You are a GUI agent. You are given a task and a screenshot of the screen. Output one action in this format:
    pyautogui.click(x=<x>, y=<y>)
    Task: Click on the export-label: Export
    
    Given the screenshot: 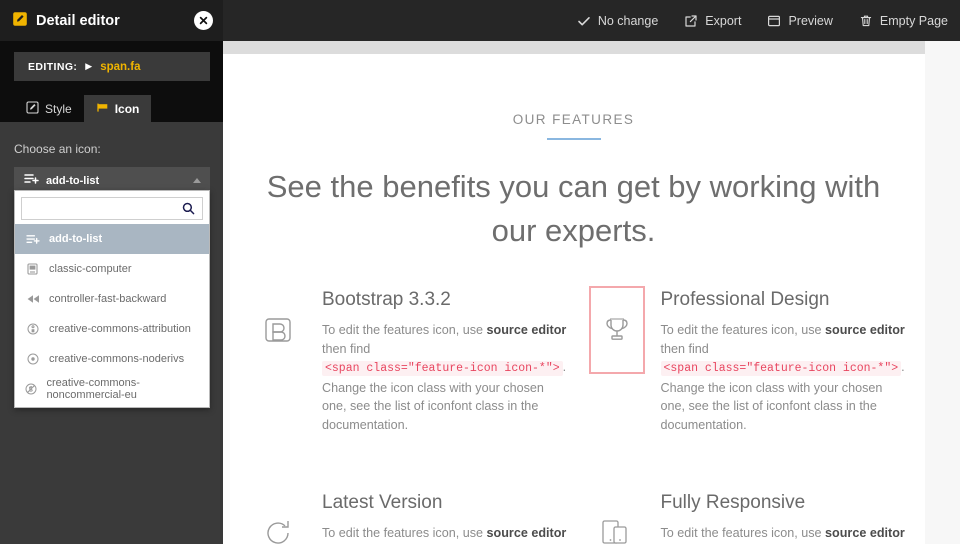 What is the action you would take?
    pyautogui.click(x=723, y=20)
    